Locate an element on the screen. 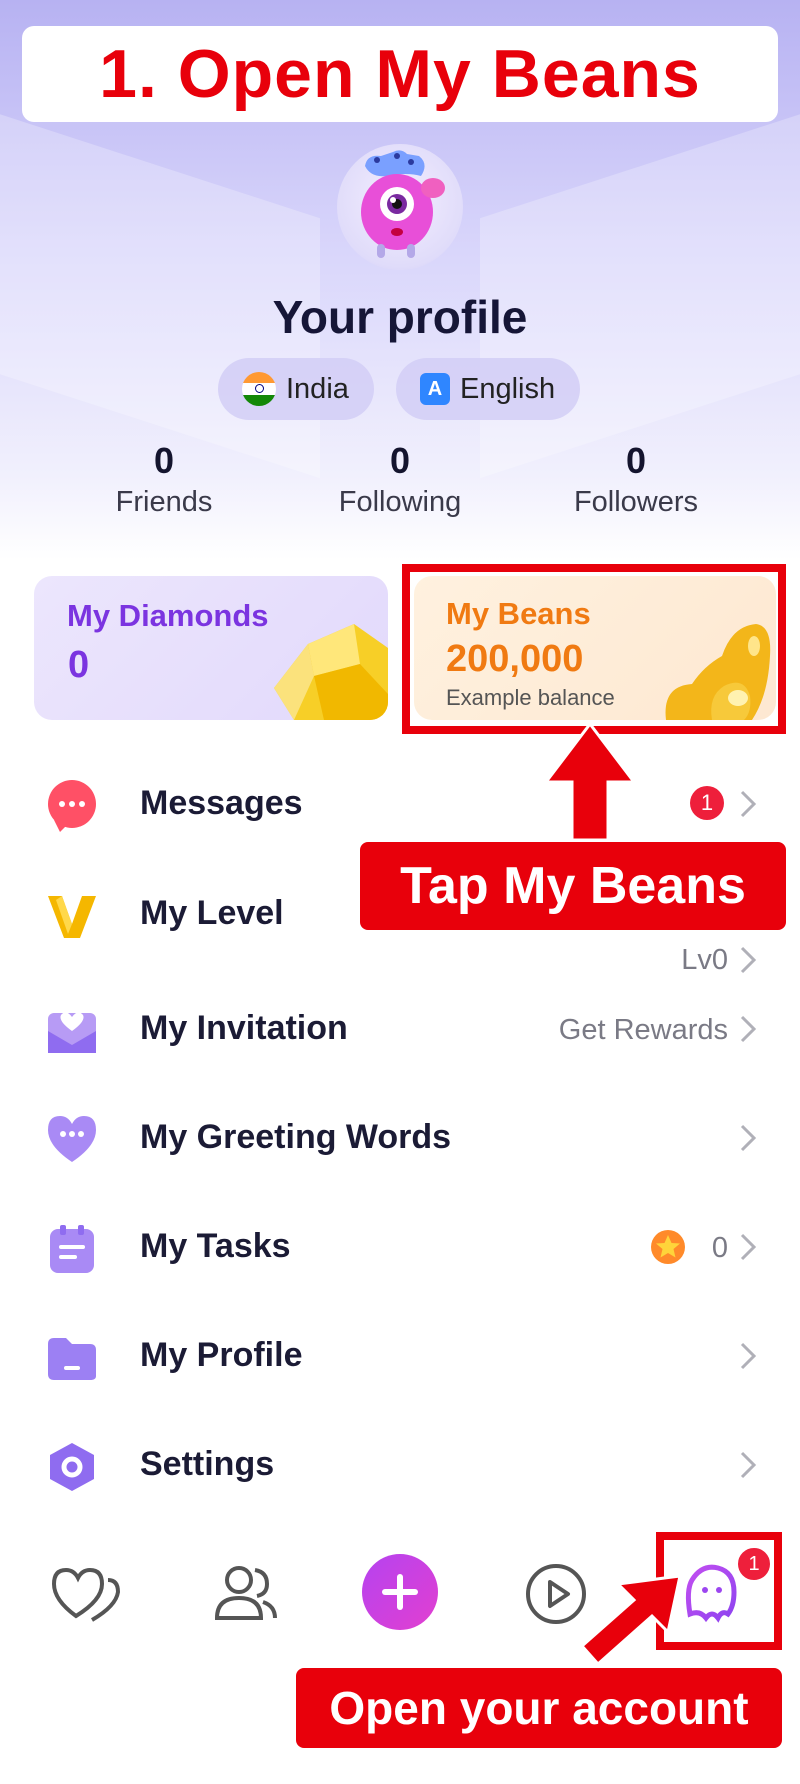 This screenshot has height=1784, width=800. nav-hearts is located at coordinates (86, 1594).